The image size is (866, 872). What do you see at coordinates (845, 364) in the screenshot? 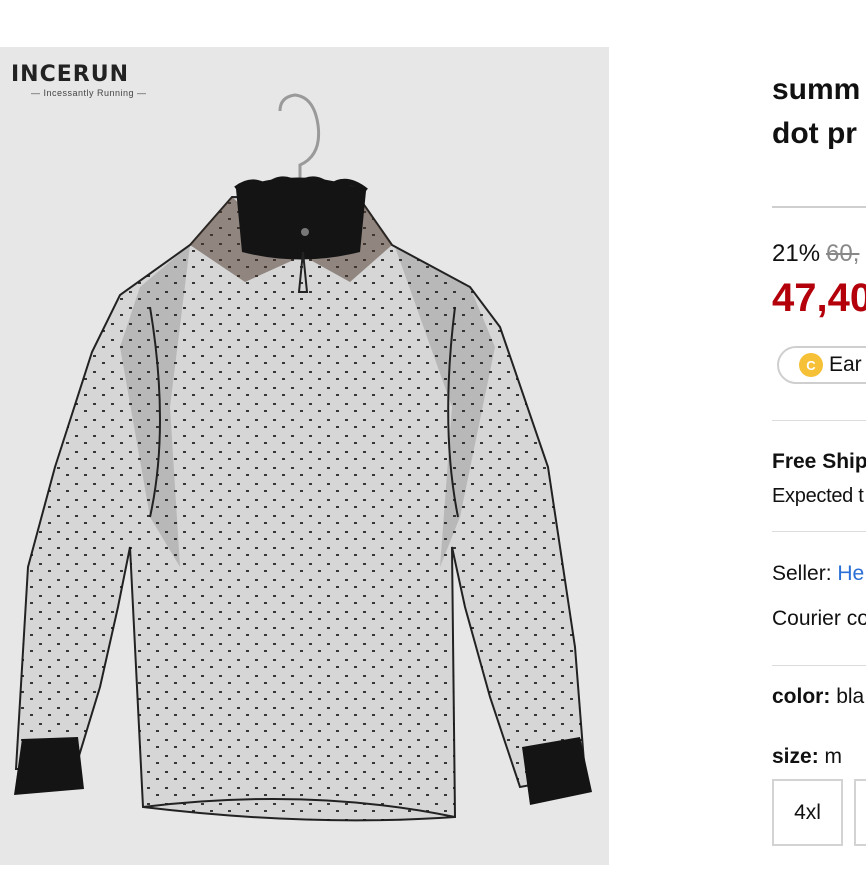
I see `earn-rewards-label: Ear` at bounding box center [845, 364].